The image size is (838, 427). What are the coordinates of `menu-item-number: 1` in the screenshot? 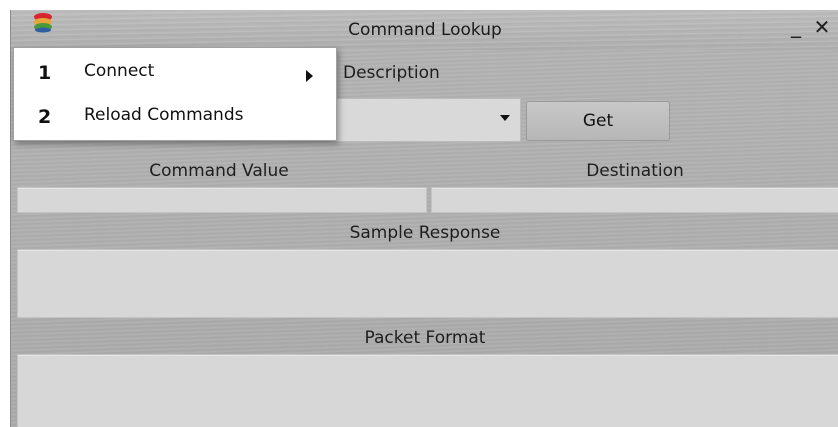 It's located at (45, 73).